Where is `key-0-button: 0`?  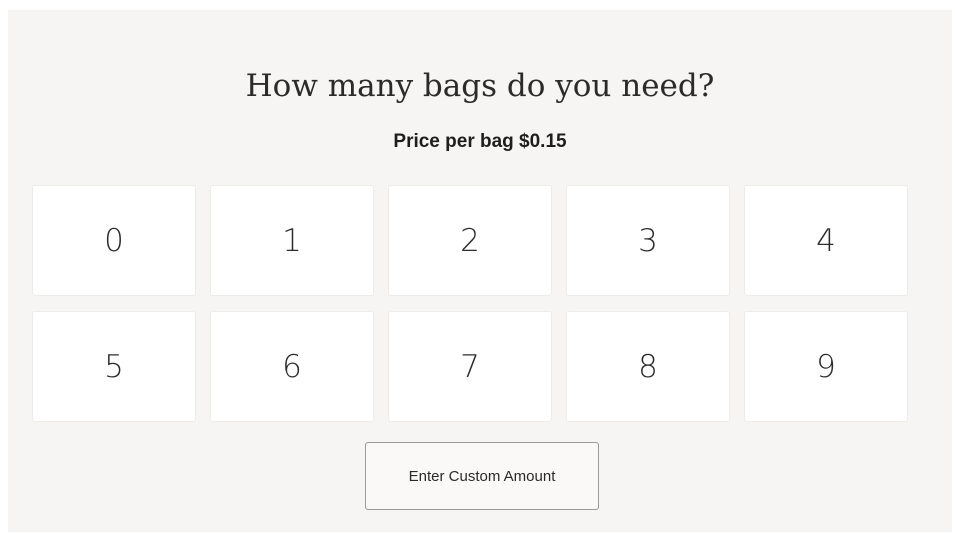 key-0-button: 0 is located at coordinates (114, 240).